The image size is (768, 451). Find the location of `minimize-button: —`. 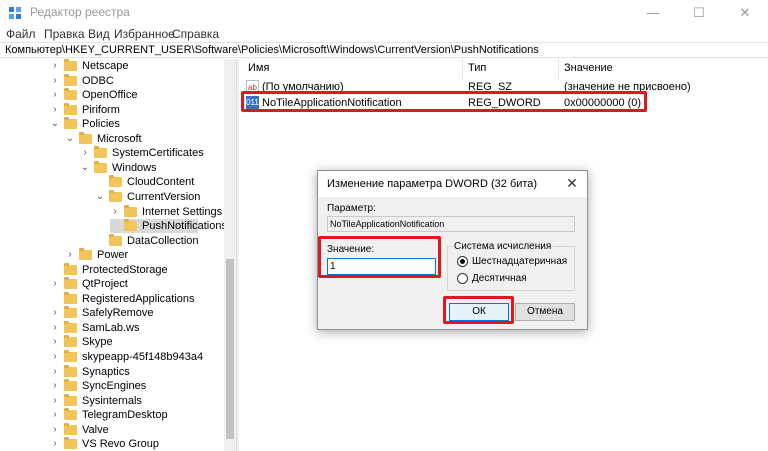

minimize-button: — is located at coordinates (653, 13).